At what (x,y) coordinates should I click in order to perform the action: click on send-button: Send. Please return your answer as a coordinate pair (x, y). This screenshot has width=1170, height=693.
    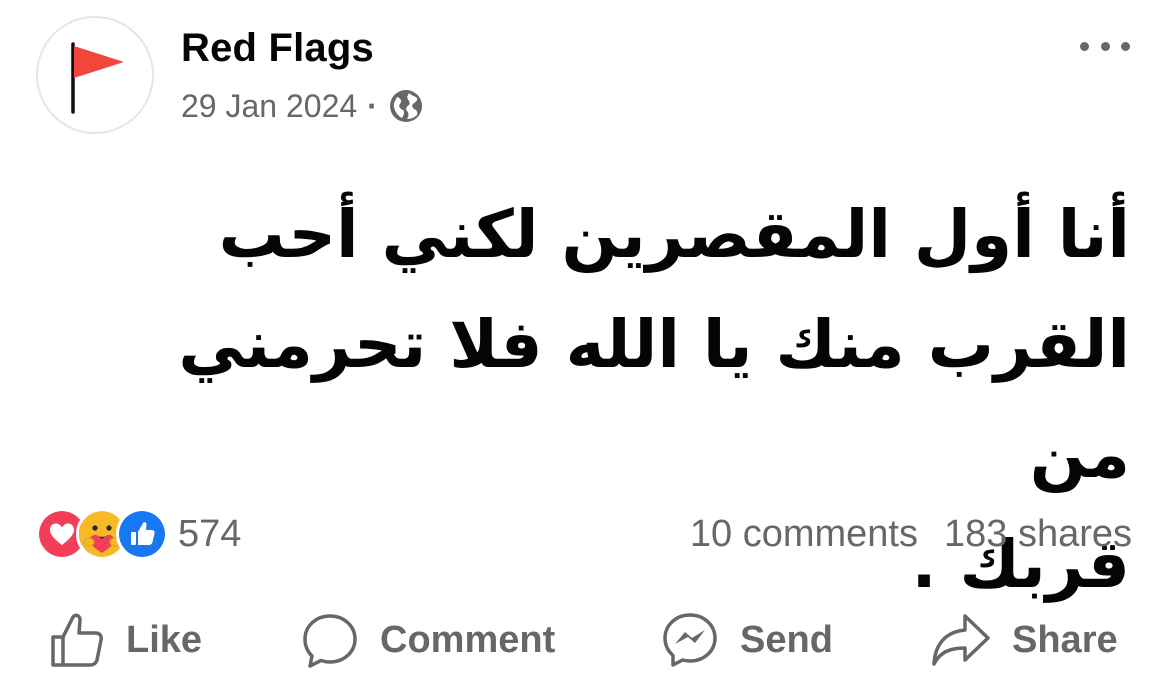
    Looking at the image, I should click on (746, 640).